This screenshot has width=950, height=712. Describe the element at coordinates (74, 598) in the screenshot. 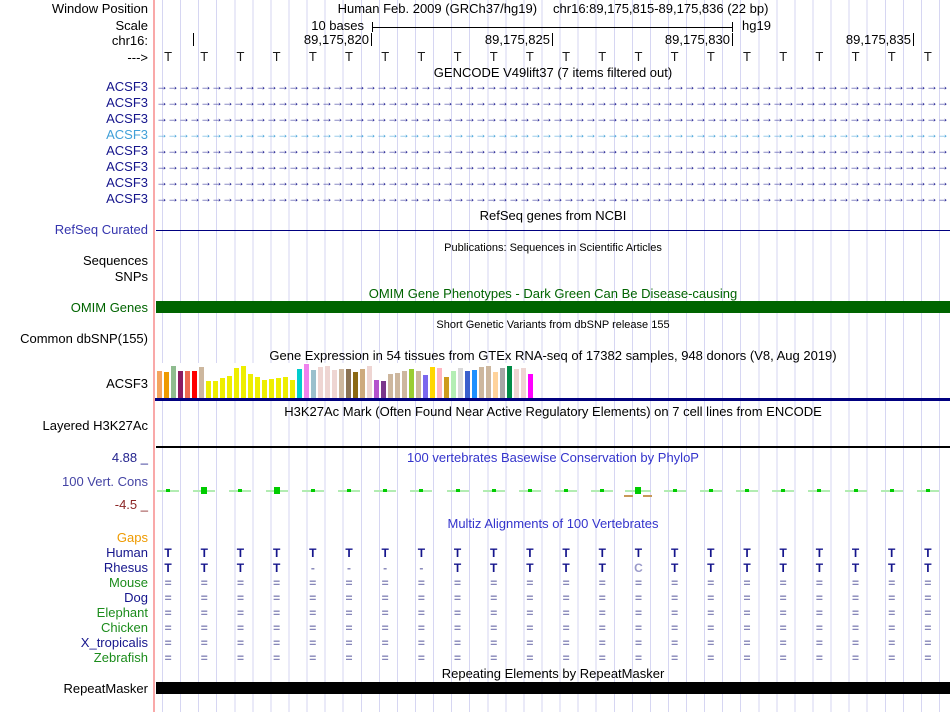

I see `species-label-dog: Dog` at that location.